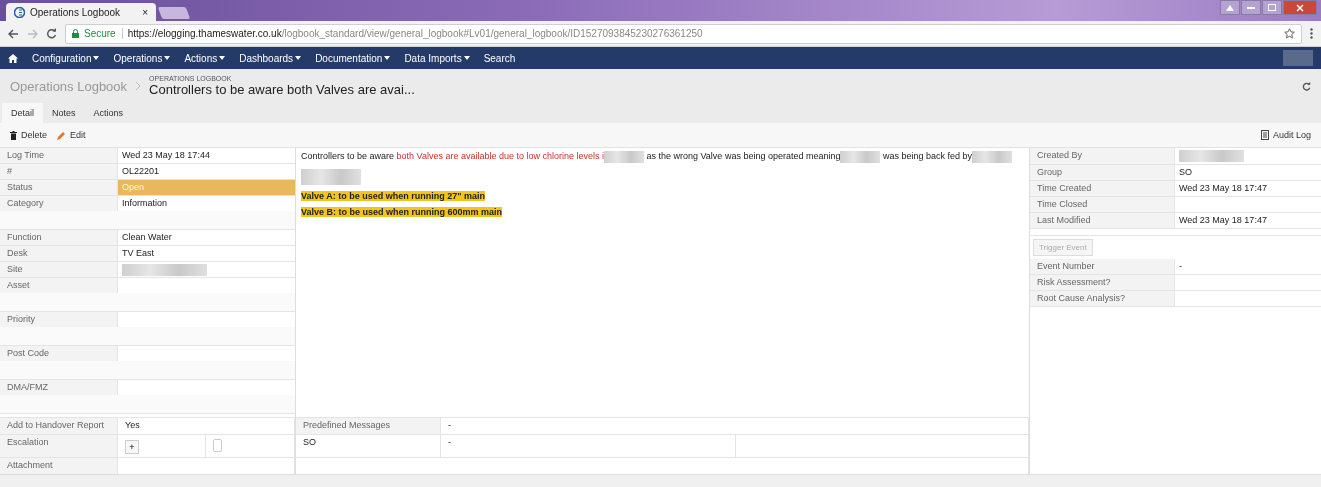 Image resolution: width=1321 pixels, height=487 pixels. What do you see at coordinates (22, 113) in the screenshot?
I see `tab: Detail` at bounding box center [22, 113].